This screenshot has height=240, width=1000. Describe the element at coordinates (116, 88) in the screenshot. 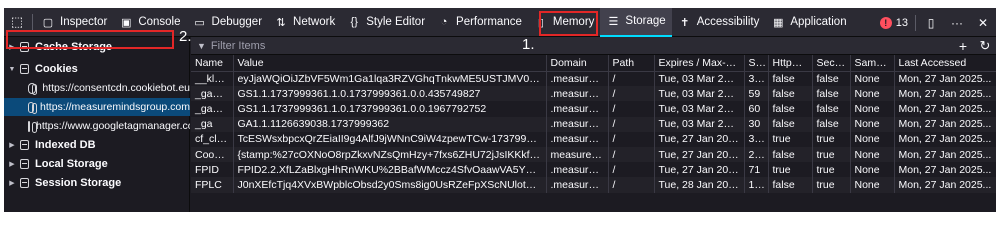

I see `tree-item-label: https://consentcdn.cookiebot.eu` at that location.